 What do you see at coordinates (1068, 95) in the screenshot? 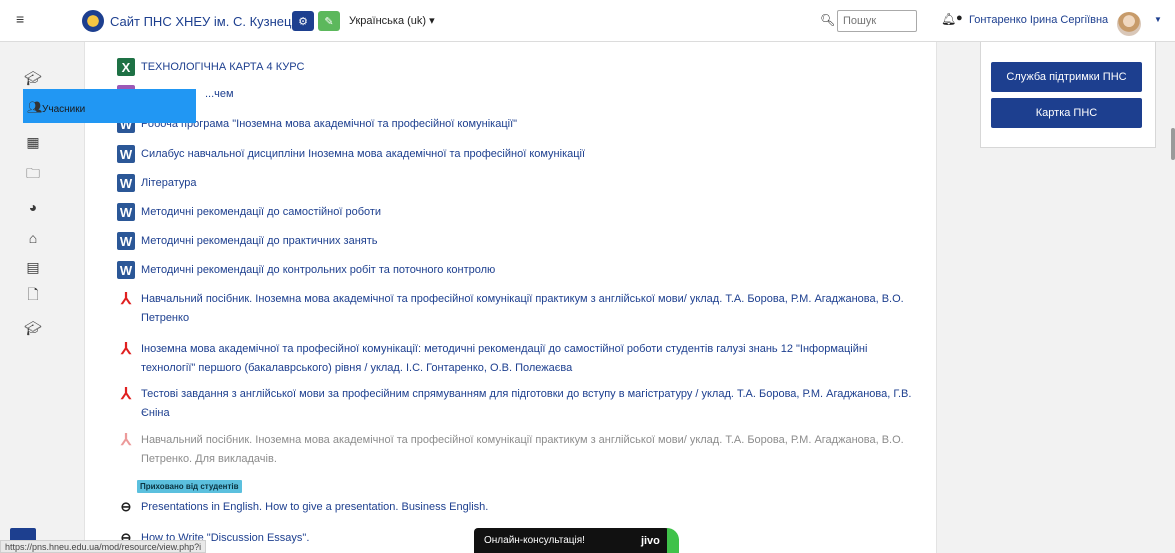
I see `right-links-block: Служба підтримки ПНС Картка ПНС` at bounding box center [1068, 95].